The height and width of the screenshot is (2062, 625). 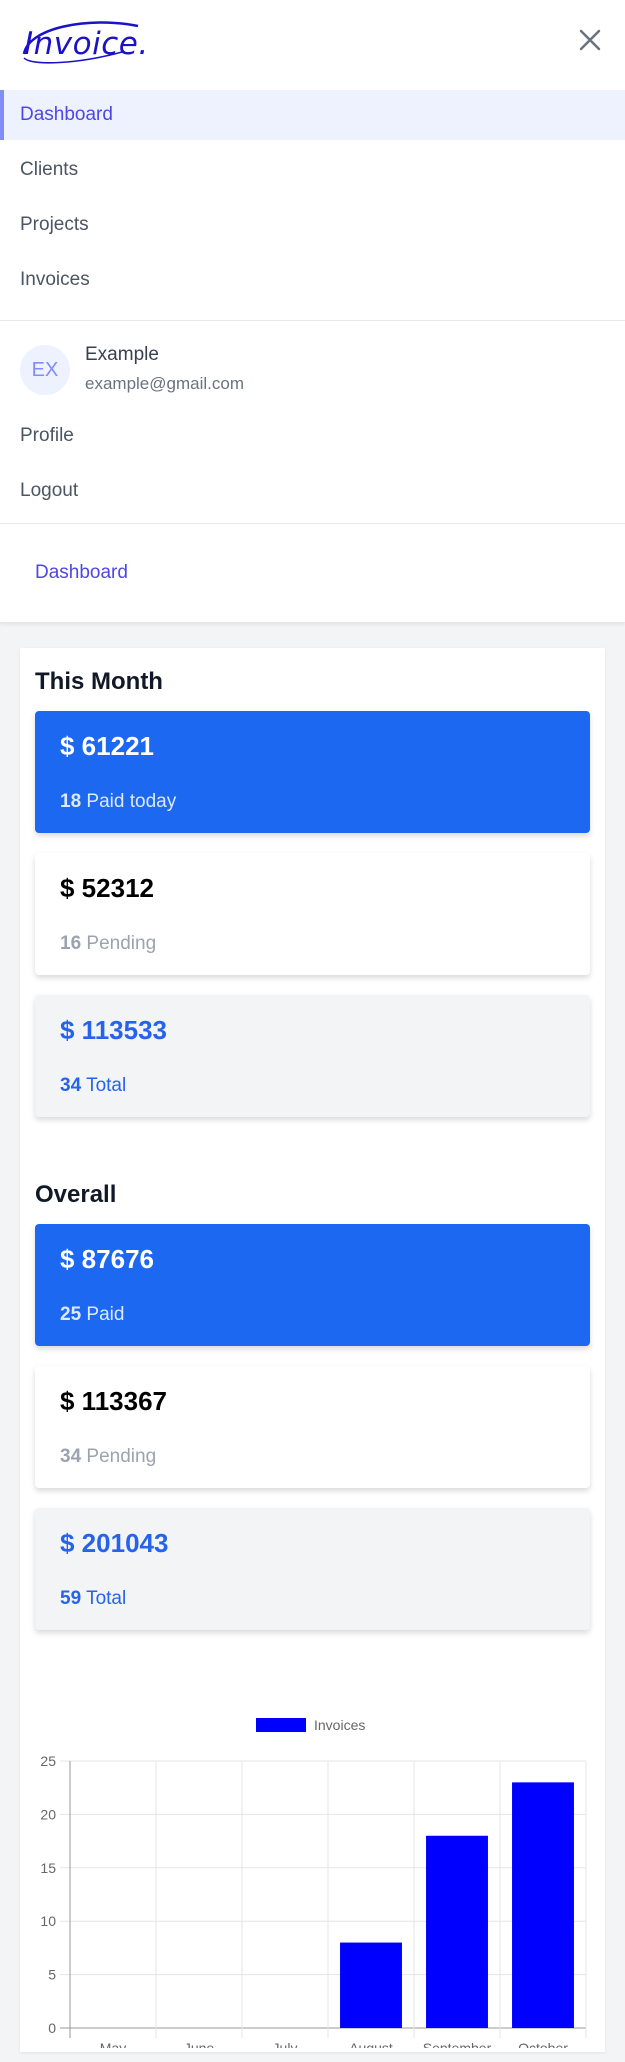 I want to click on close-icon, so click(x=590, y=40).